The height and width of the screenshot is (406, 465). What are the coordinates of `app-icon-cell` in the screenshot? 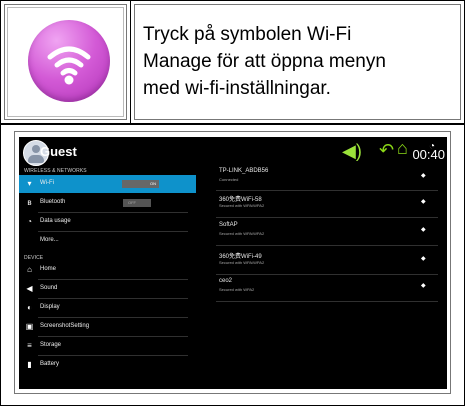 It's located at (66, 62).